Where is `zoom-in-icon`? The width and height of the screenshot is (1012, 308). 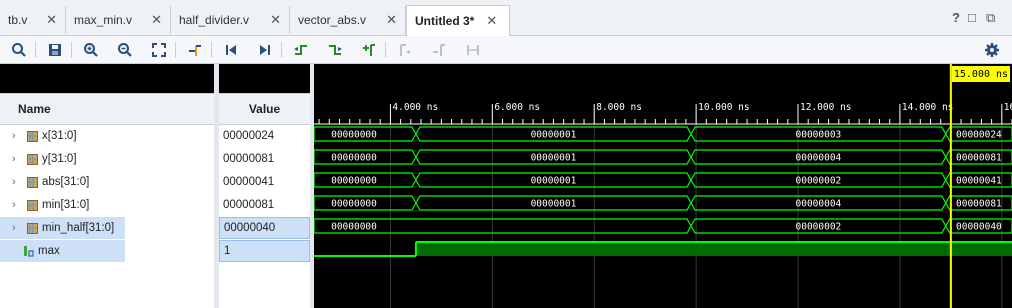 zoom-in-icon is located at coordinates (91, 50).